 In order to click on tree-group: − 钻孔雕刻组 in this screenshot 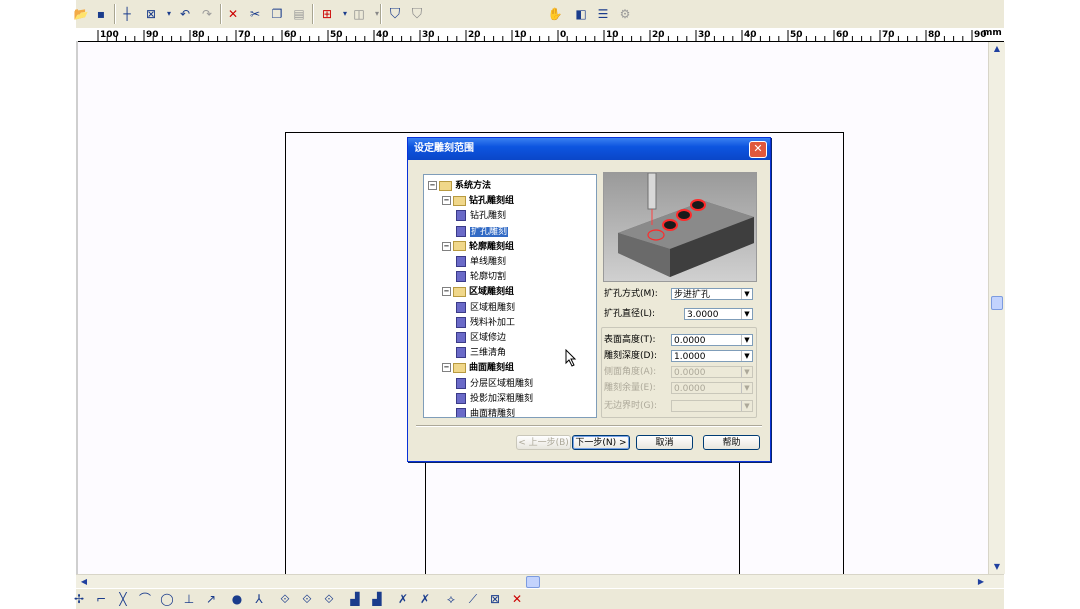, I will do `click(478, 201)`.